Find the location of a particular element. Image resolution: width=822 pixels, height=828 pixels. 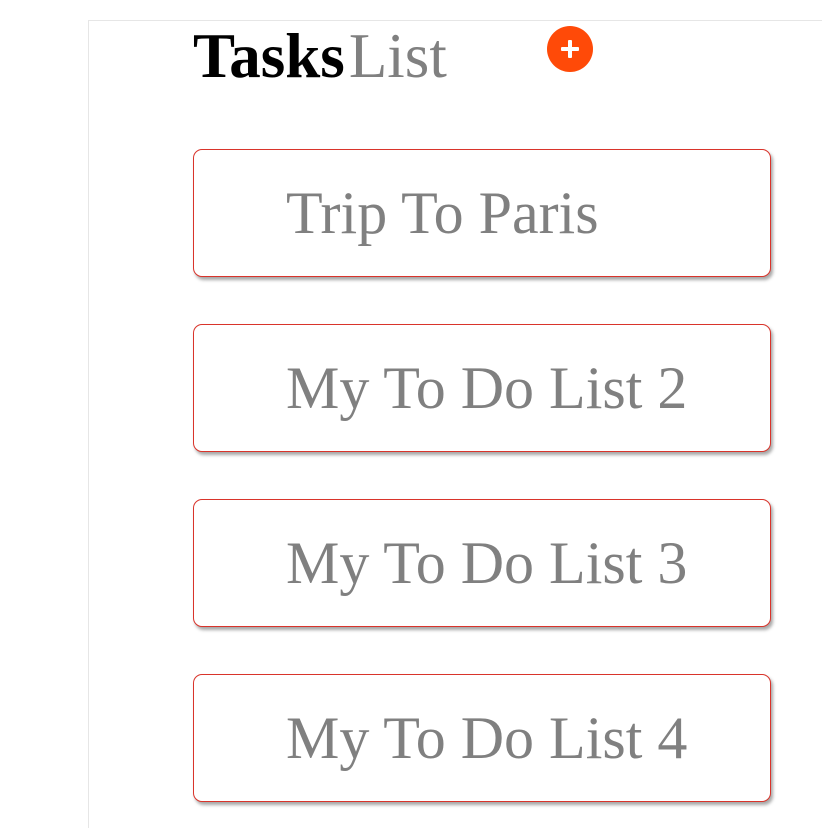

plus-icon is located at coordinates (570, 49).